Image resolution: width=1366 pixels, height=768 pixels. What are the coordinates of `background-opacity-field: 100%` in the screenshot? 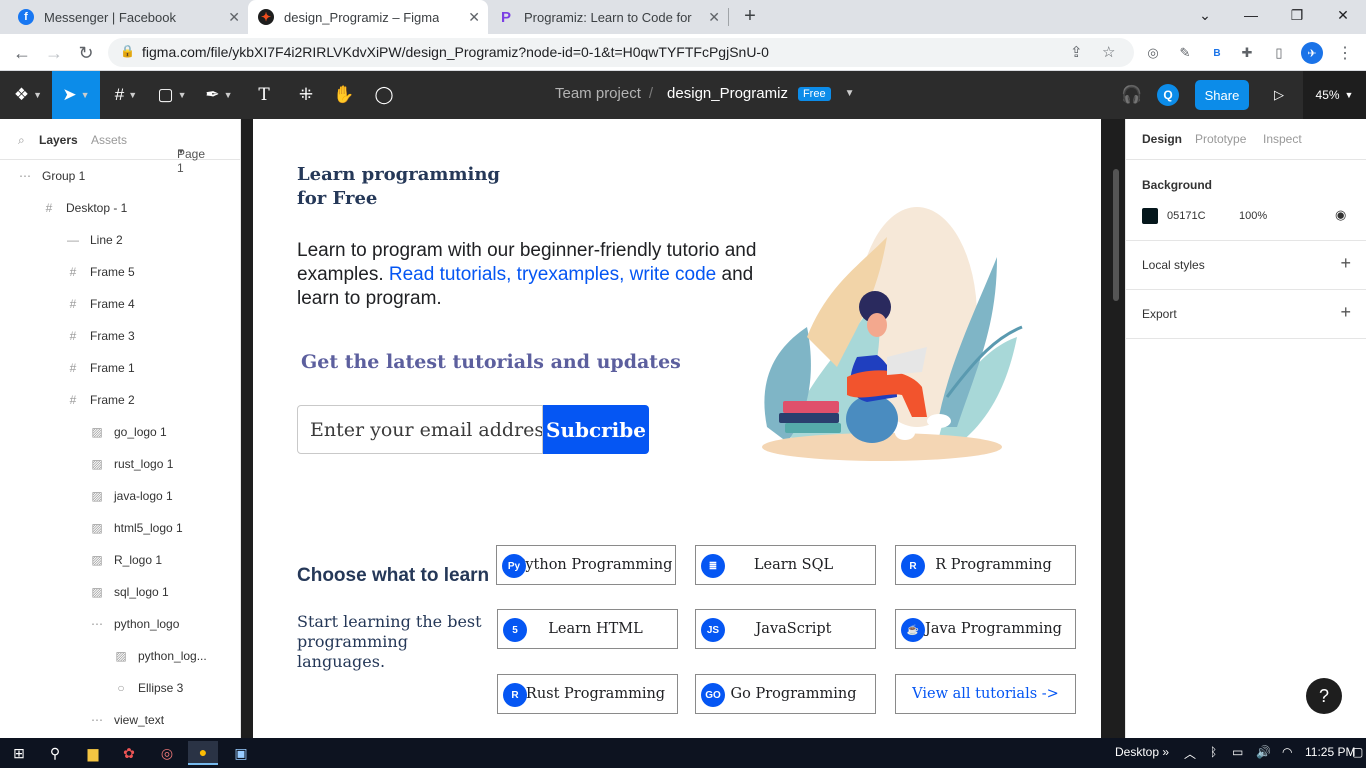 It's located at (1253, 216).